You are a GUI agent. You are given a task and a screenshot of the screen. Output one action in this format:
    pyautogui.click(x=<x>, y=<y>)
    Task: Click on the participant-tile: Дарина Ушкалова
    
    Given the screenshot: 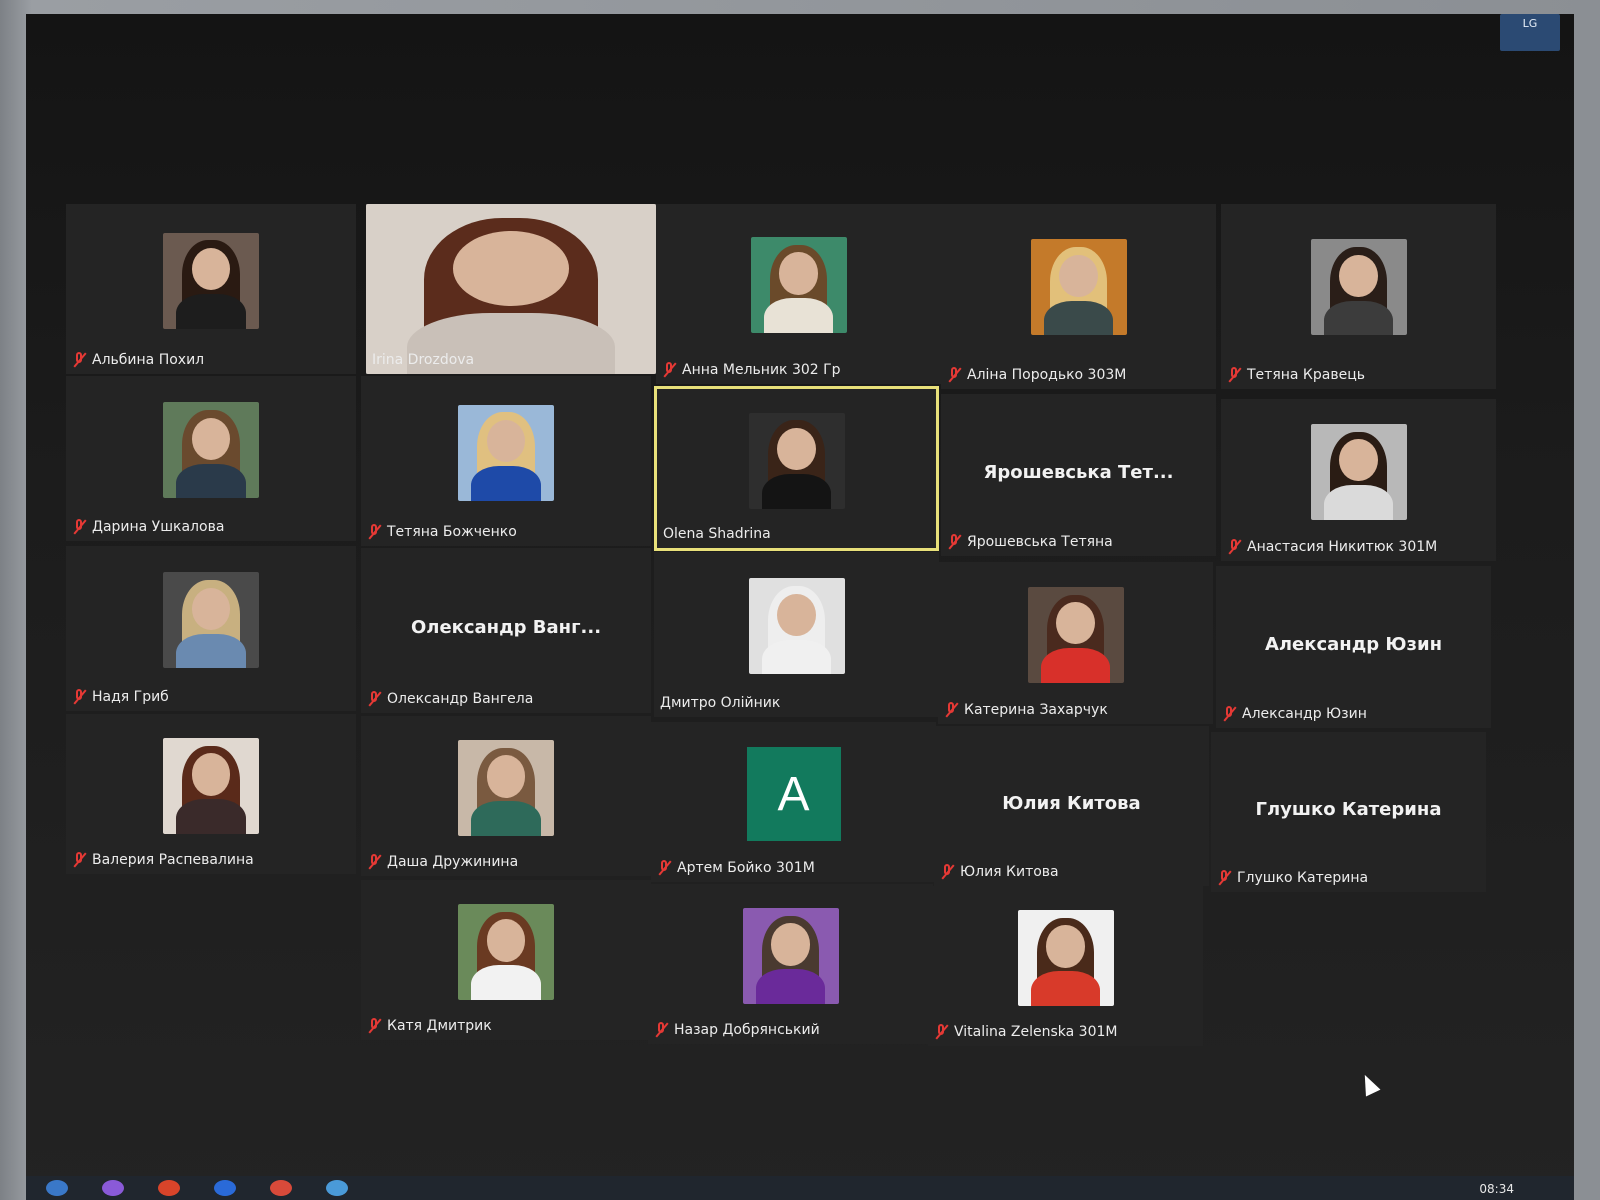 What is the action you would take?
    pyautogui.click(x=211, y=458)
    